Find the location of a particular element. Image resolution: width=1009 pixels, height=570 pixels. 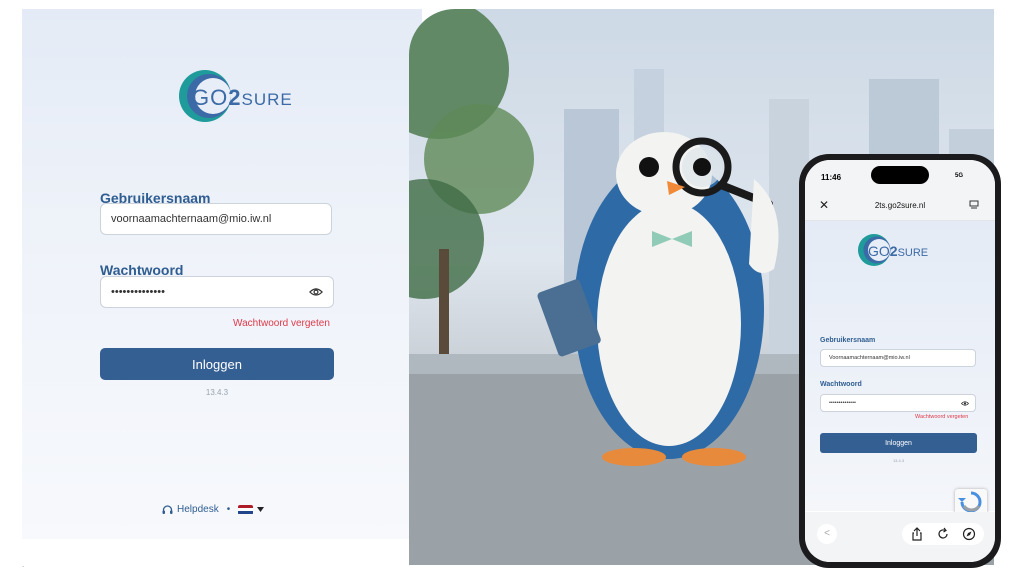

phone-login-button: Inloggen is located at coordinates (898, 443).